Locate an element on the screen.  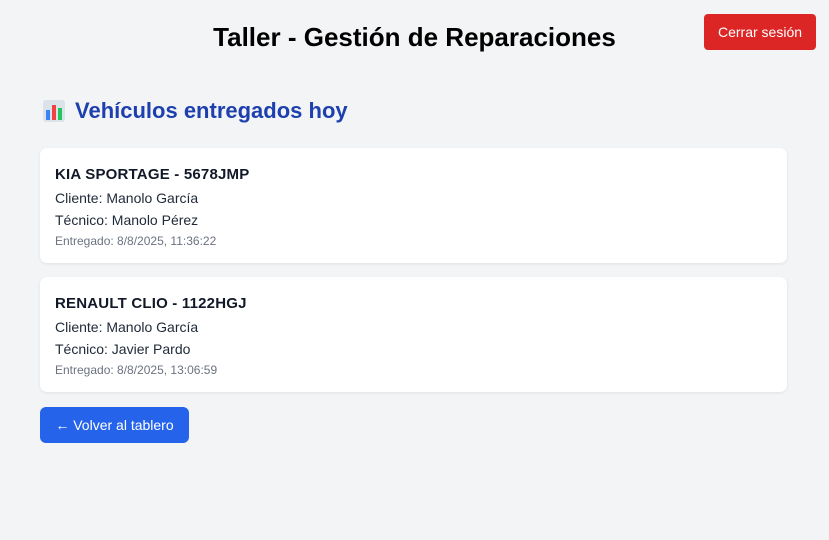
back-to-dashboard-button: ← Volver al tablero is located at coordinates (114, 425).